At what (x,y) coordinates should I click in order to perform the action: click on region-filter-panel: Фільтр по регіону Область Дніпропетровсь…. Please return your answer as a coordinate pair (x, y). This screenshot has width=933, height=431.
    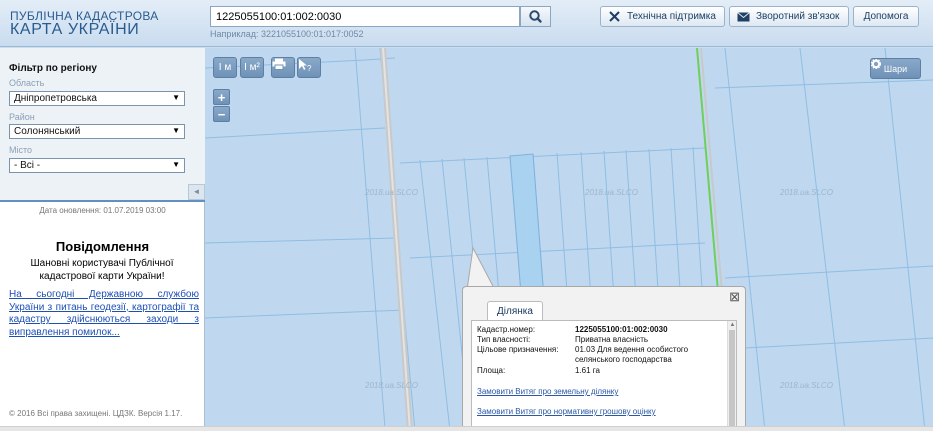
    Looking at the image, I should click on (102, 125).